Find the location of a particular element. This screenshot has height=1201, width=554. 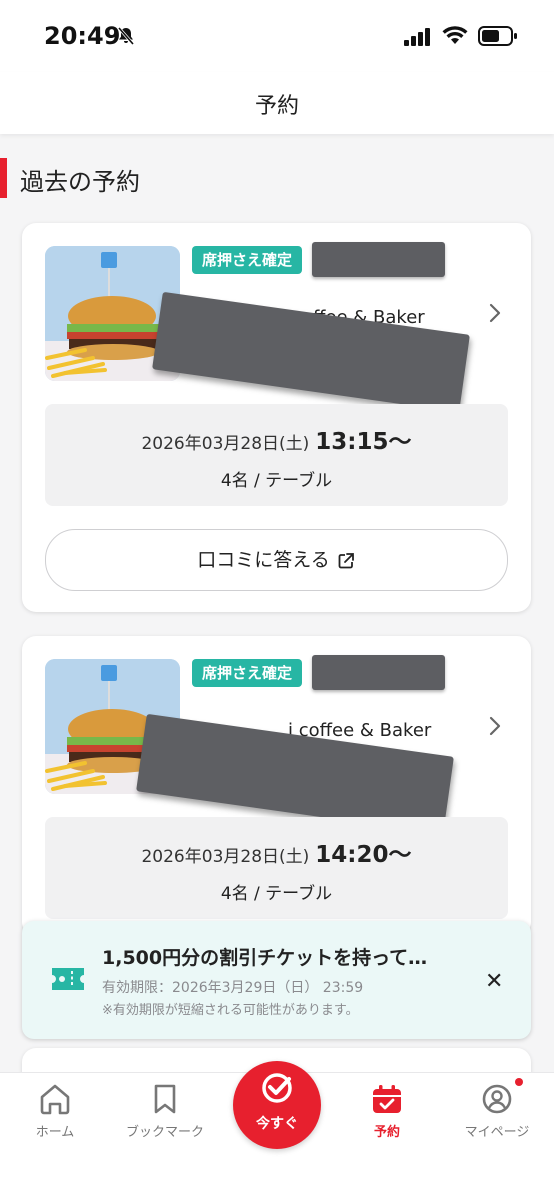

battery-icon is located at coordinates (498, 38).